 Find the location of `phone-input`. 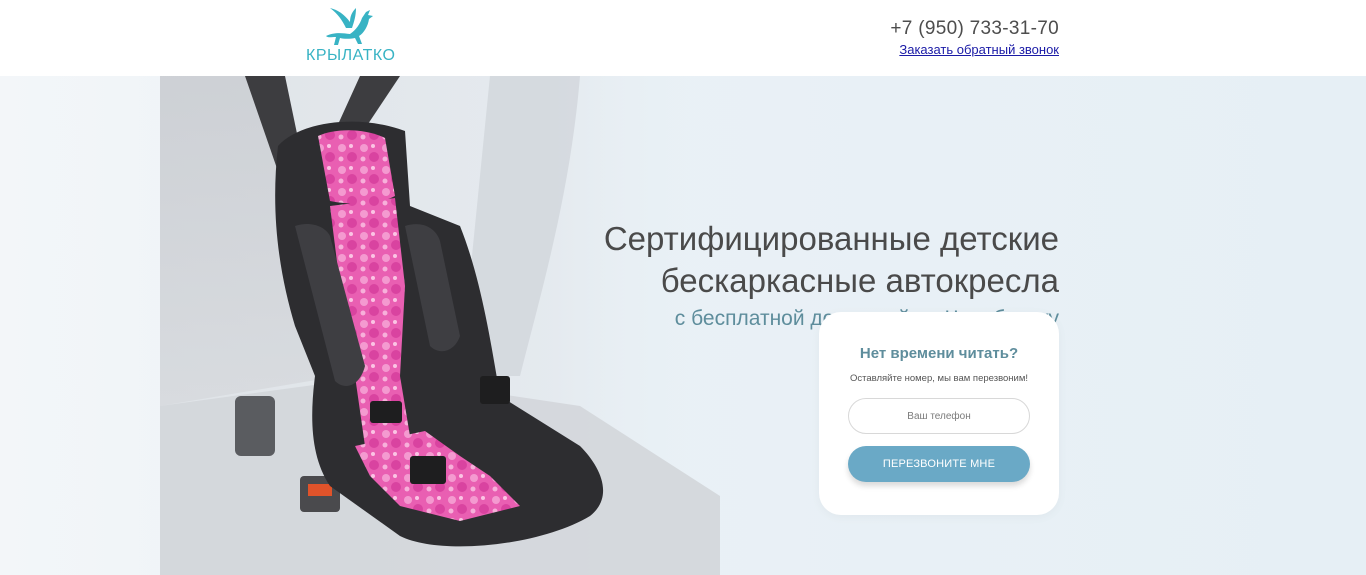

phone-input is located at coordinates (939, 416).